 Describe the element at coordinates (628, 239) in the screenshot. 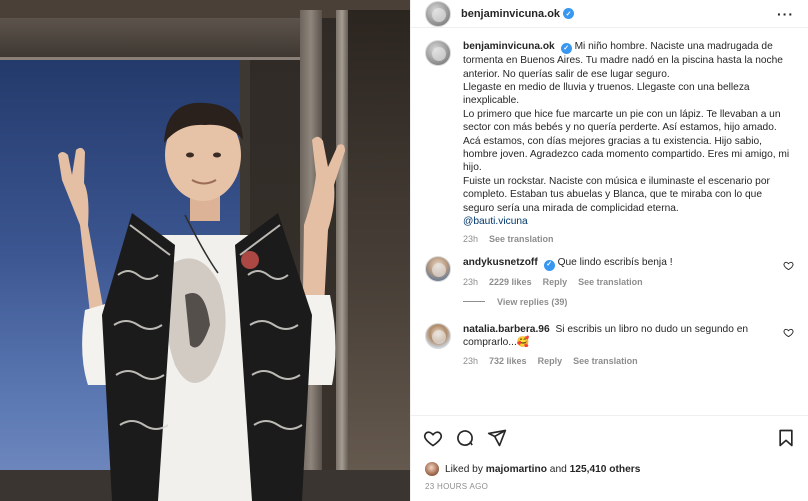

I see `caption-meta: 23h See translation` at that location.